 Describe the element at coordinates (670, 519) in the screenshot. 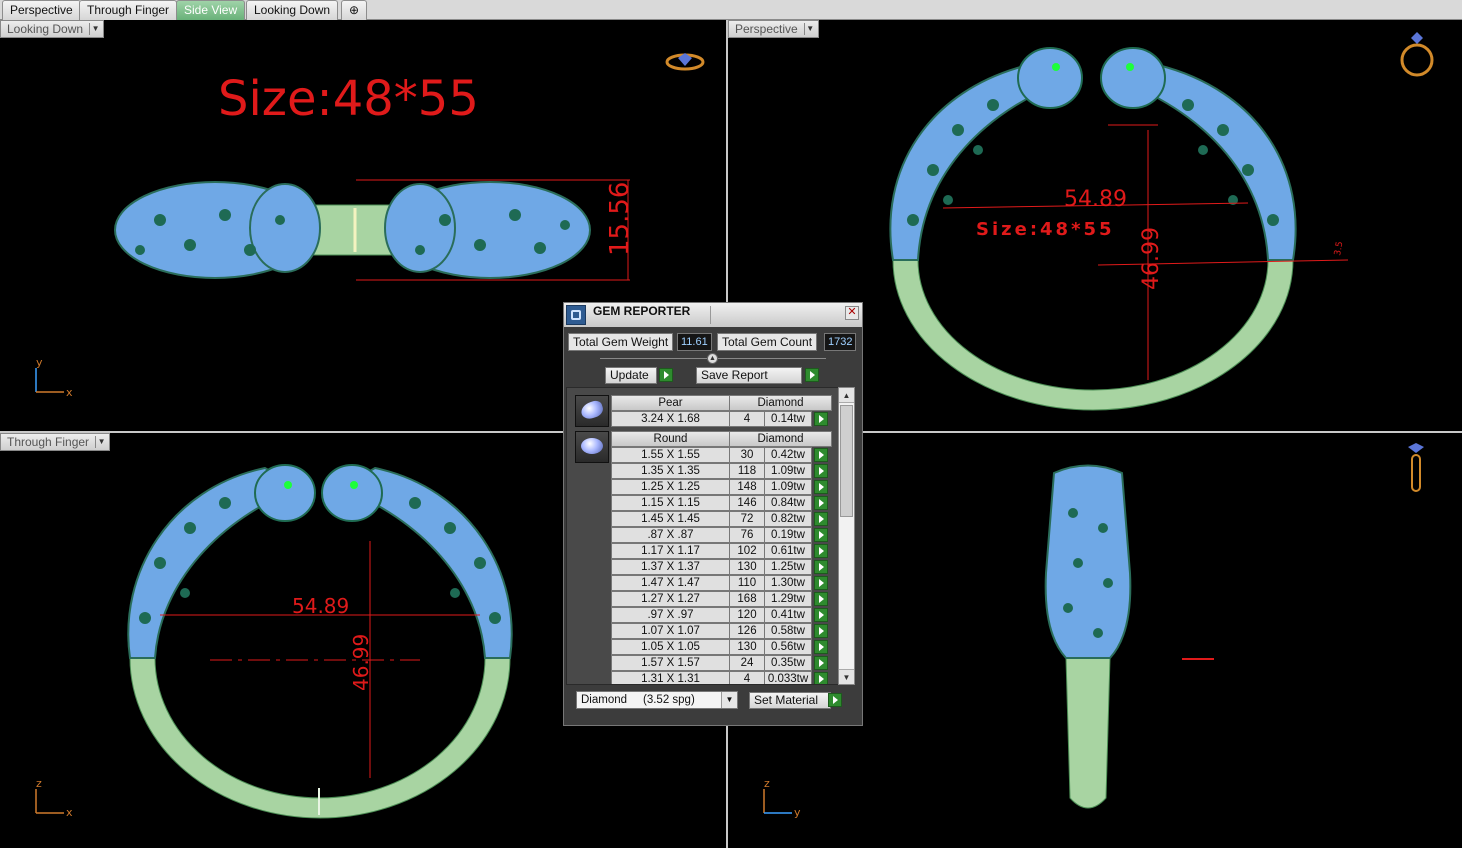

I see `gem-size: 1.45 X 1.45` at that location.